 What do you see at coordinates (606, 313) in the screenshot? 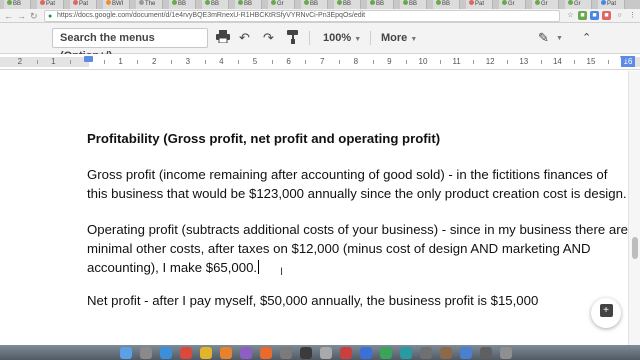
I see `explore-button: +` at bounding box center [606, 313].